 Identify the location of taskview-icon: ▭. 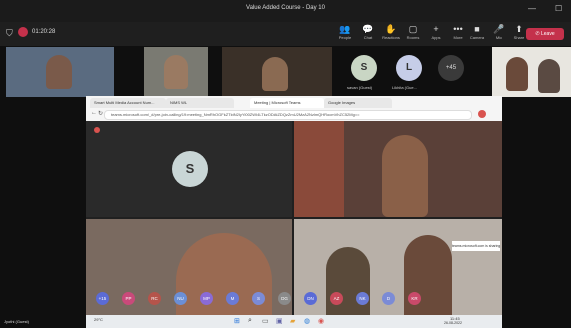
(265, 321).